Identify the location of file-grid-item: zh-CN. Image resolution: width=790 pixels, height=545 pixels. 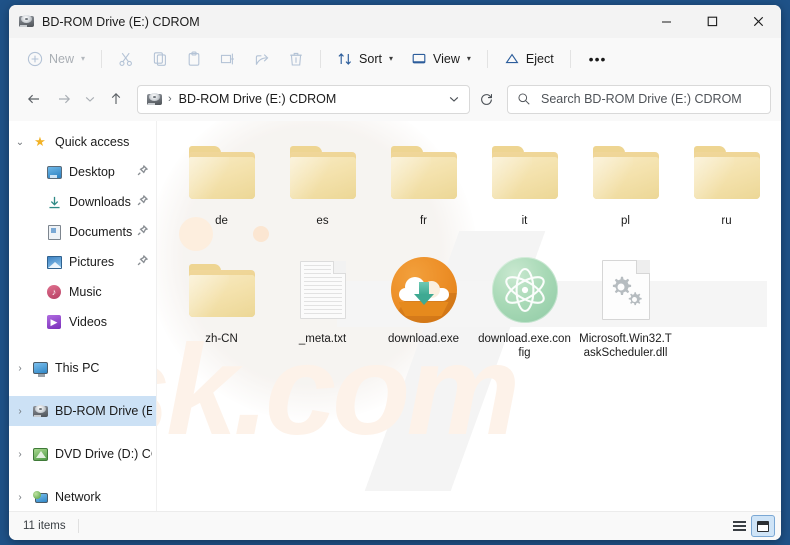
(221, 308).